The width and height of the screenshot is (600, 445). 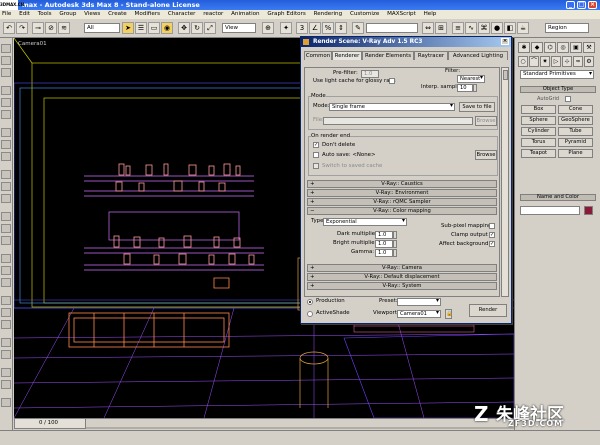 I want to click on pivot-icon: ⊕, so click(x=268, y=28).